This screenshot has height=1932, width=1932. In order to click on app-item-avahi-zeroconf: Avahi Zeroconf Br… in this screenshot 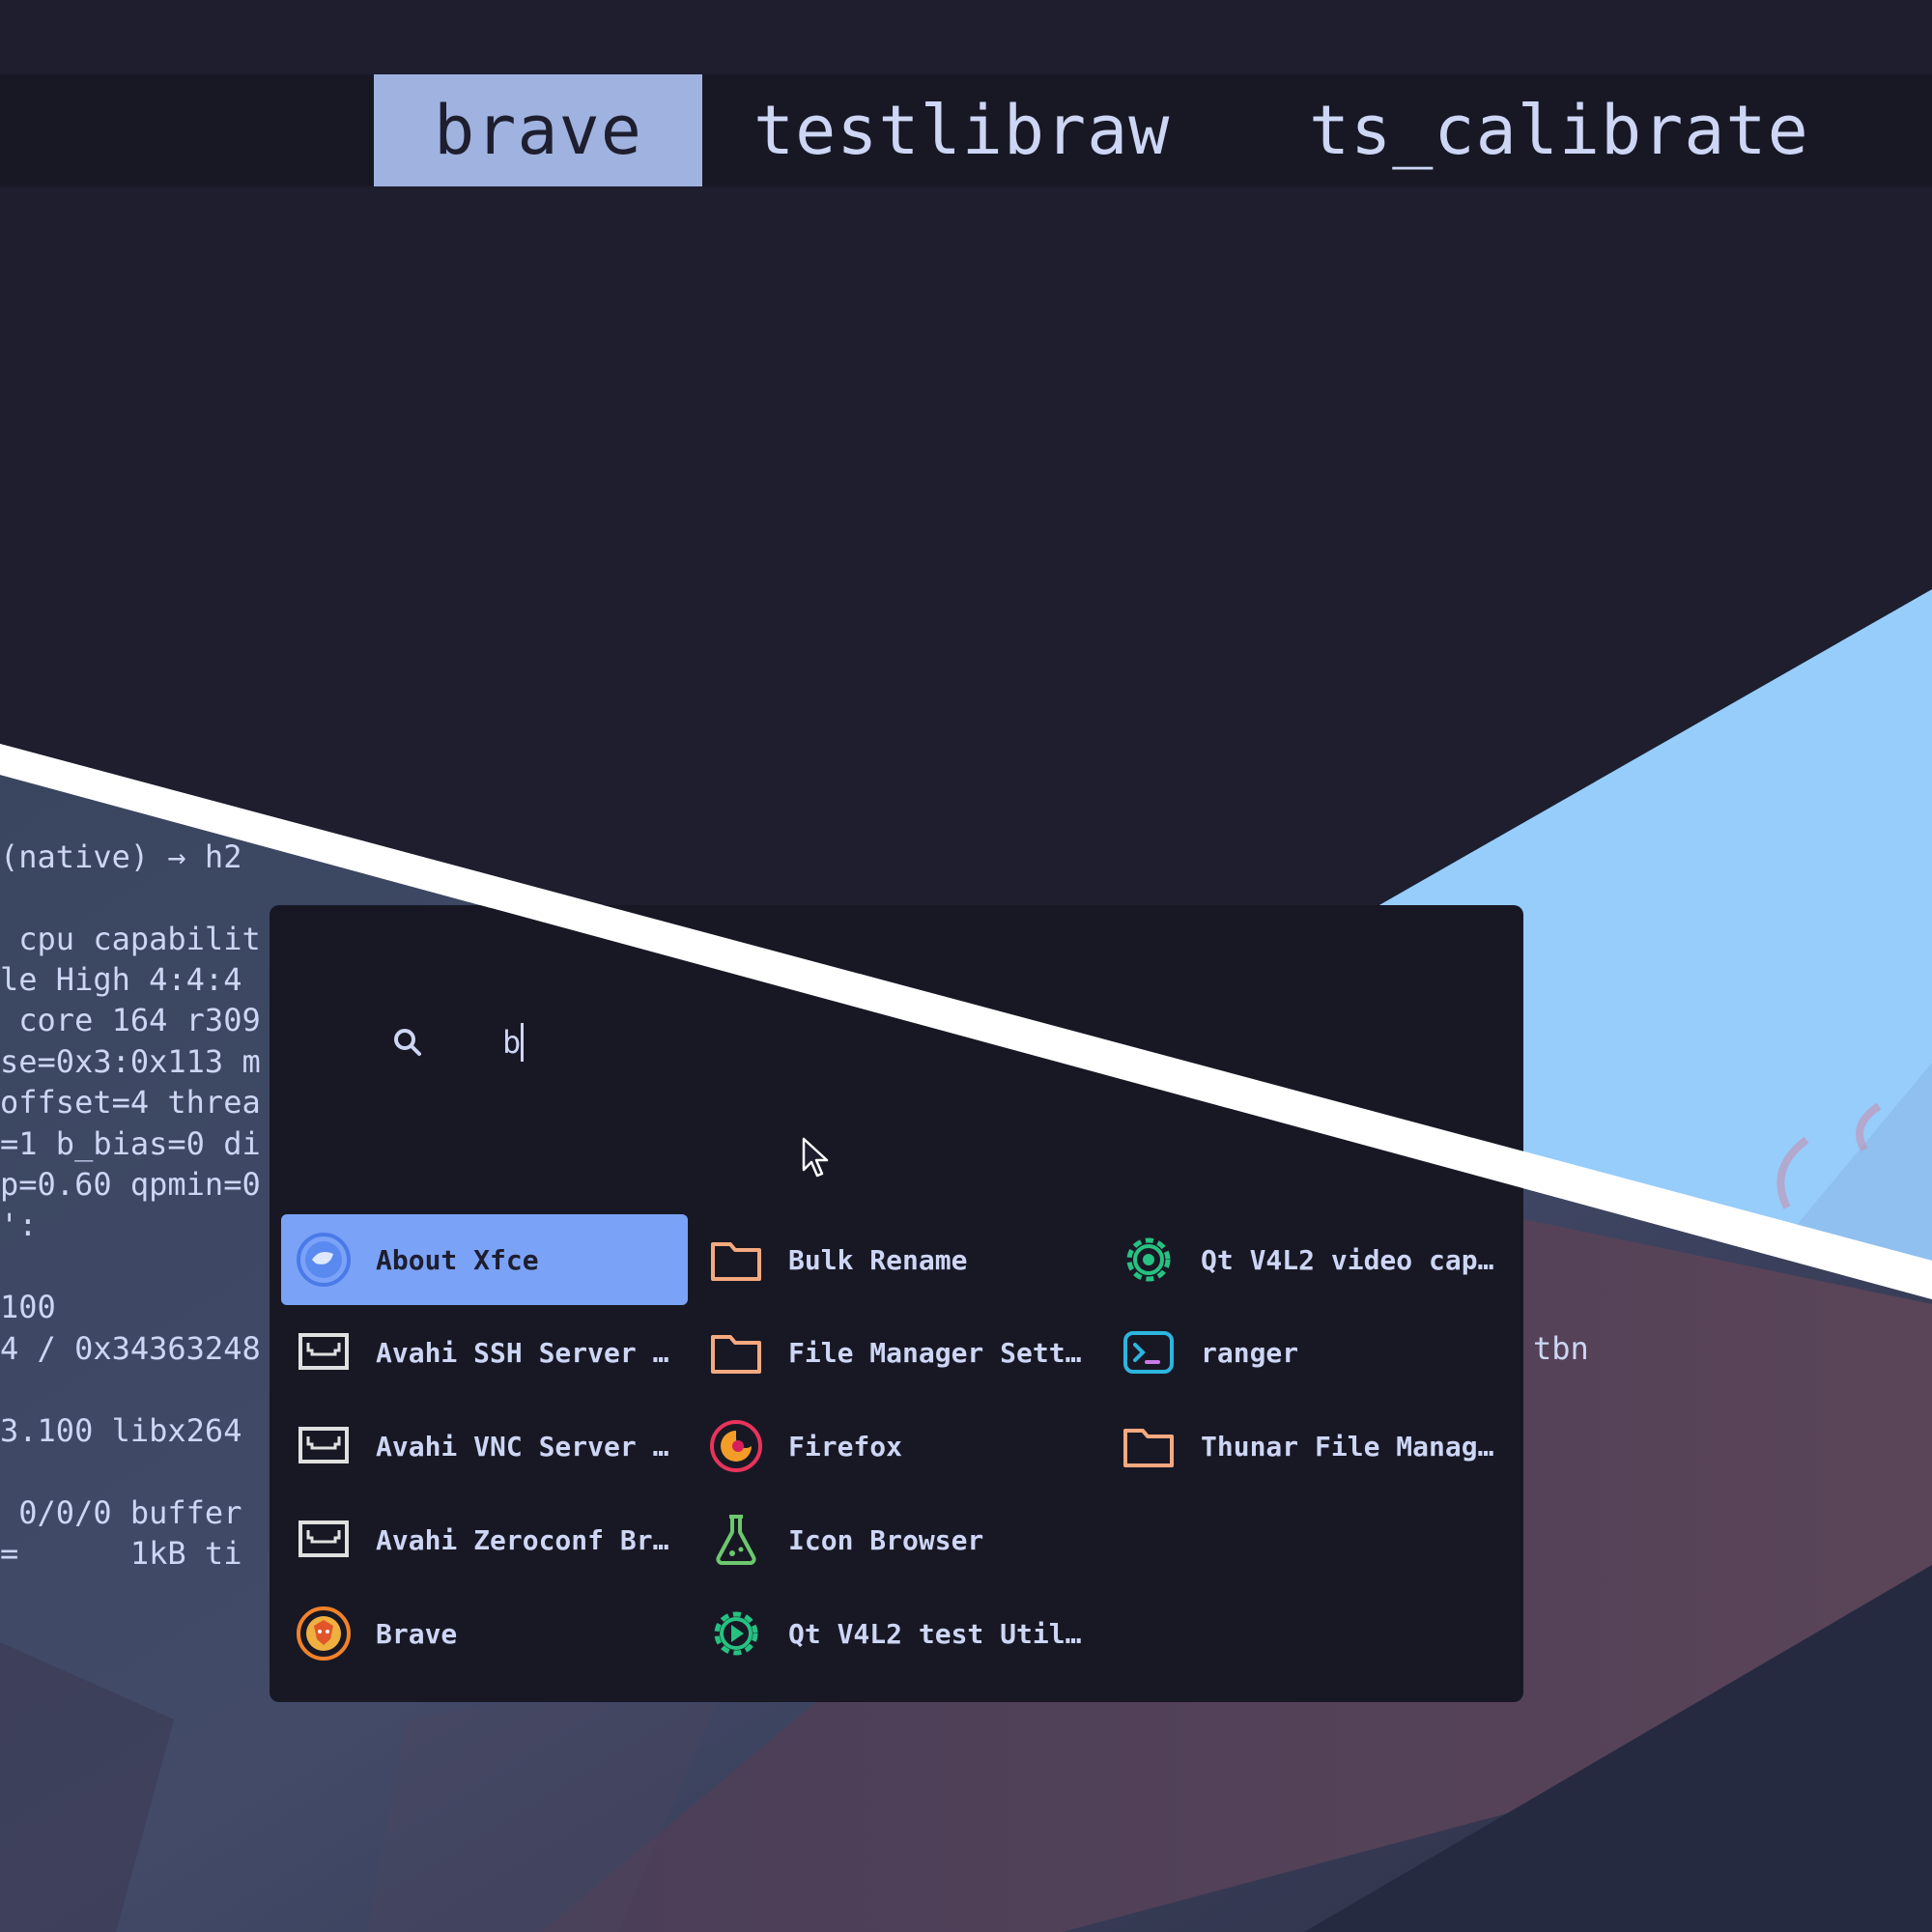, I will do `click(484, 1539)`.